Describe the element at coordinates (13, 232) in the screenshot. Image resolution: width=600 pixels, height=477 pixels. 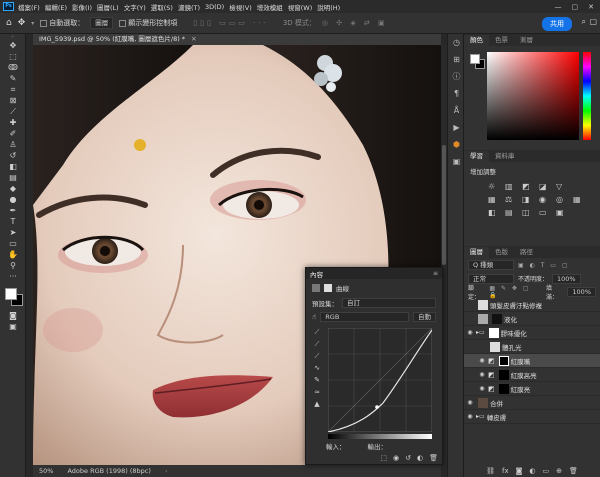
I see `path-select-tool-icon: ➤` at that location.